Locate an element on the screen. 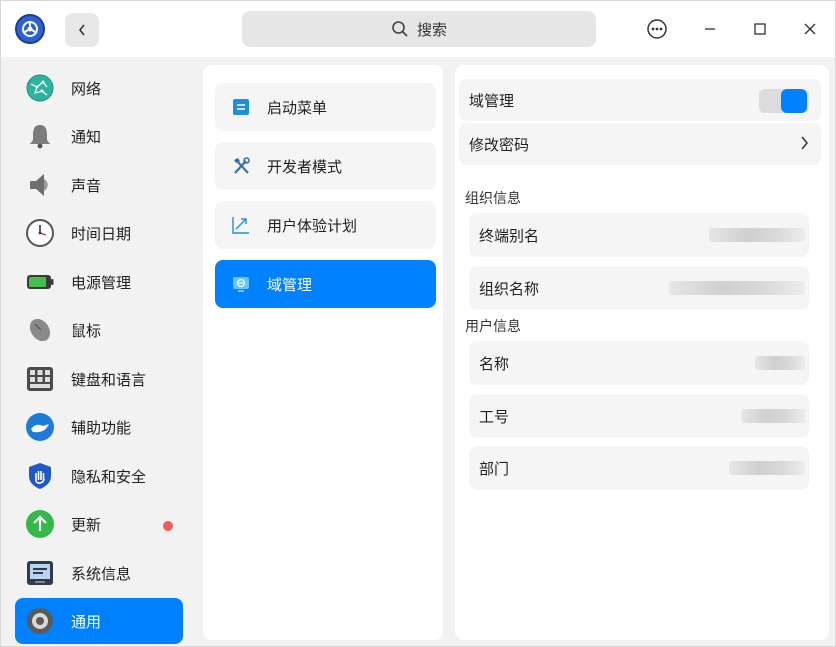 The height and width of the screenshot is (647, 836). sidebar-item-power: 电源管理 is located at coordinates (99, 282).